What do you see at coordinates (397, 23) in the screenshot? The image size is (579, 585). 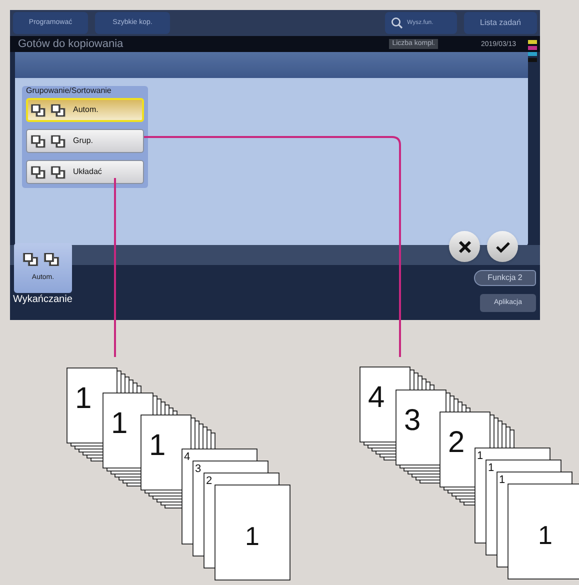 I see `search-icon` at bounding box center [397, 23].